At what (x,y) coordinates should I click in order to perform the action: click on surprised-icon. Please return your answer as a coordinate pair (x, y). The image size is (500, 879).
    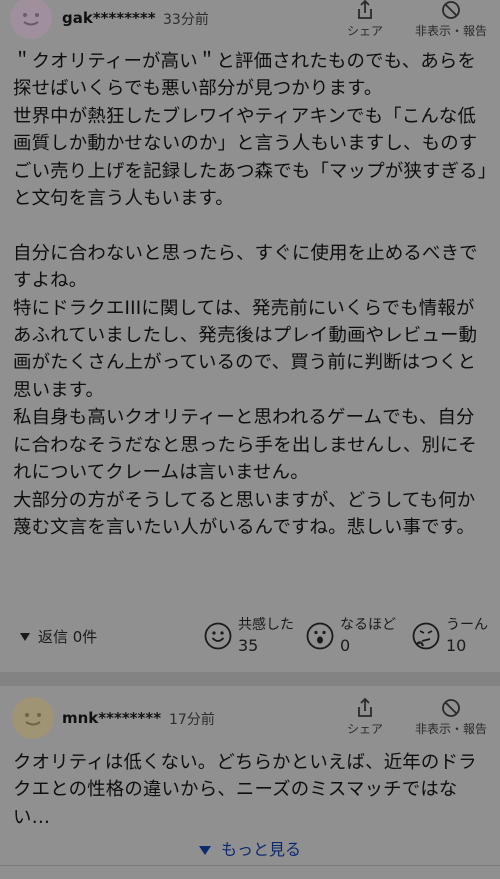
    Looking at the image, I should click on (320, 636).